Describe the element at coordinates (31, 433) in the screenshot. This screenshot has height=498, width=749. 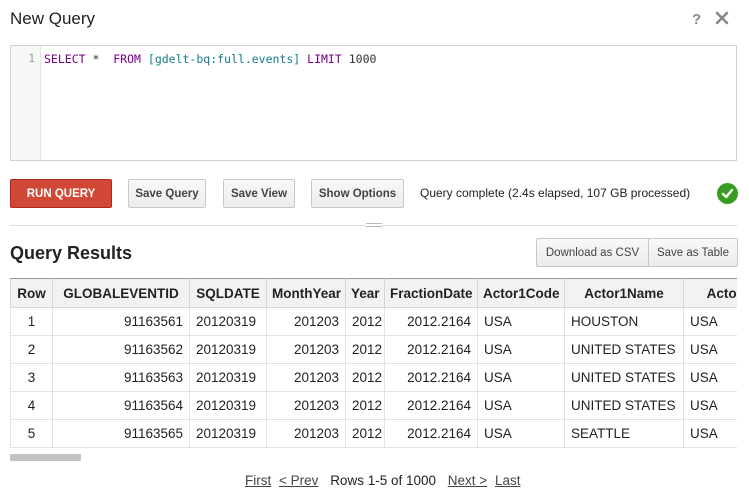
I see `table-cell: 5` at that location.